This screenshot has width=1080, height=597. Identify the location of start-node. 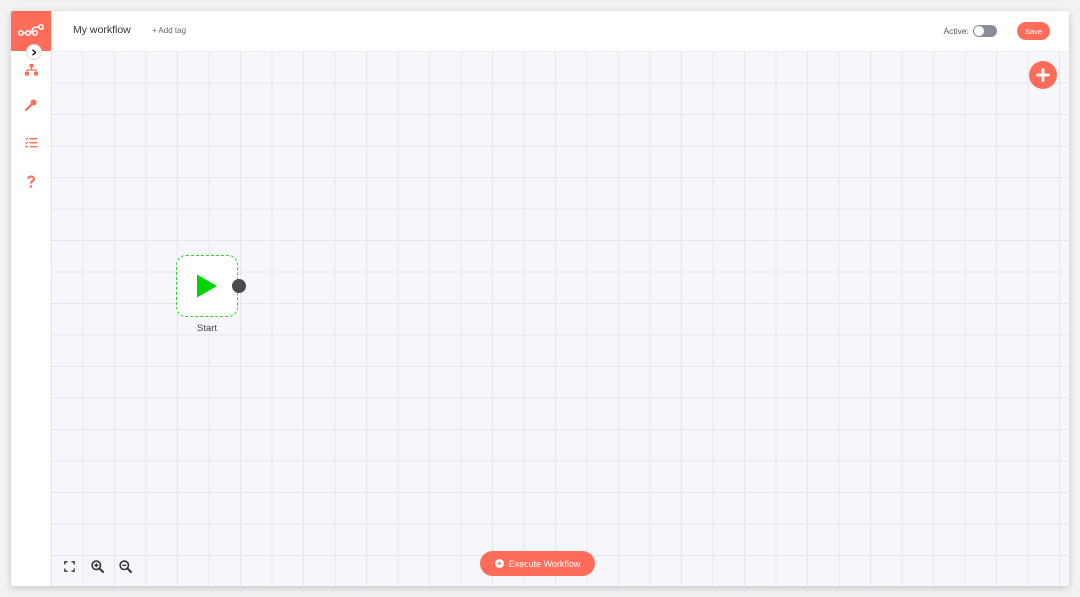
(207, 286).